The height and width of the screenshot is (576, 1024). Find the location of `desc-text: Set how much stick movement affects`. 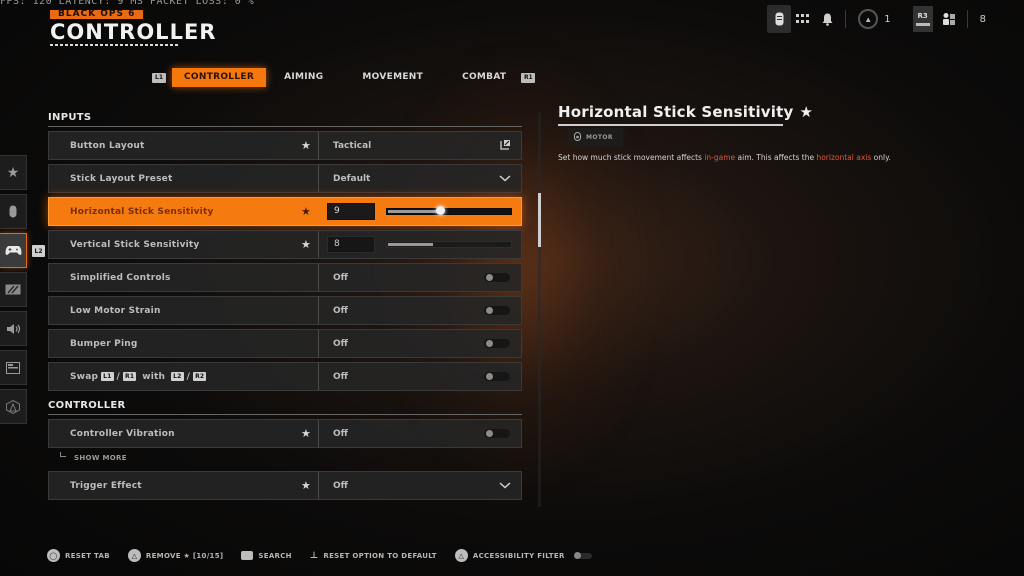

desc-text: Set how much stick movement affects is located at coordinates (631, 157).